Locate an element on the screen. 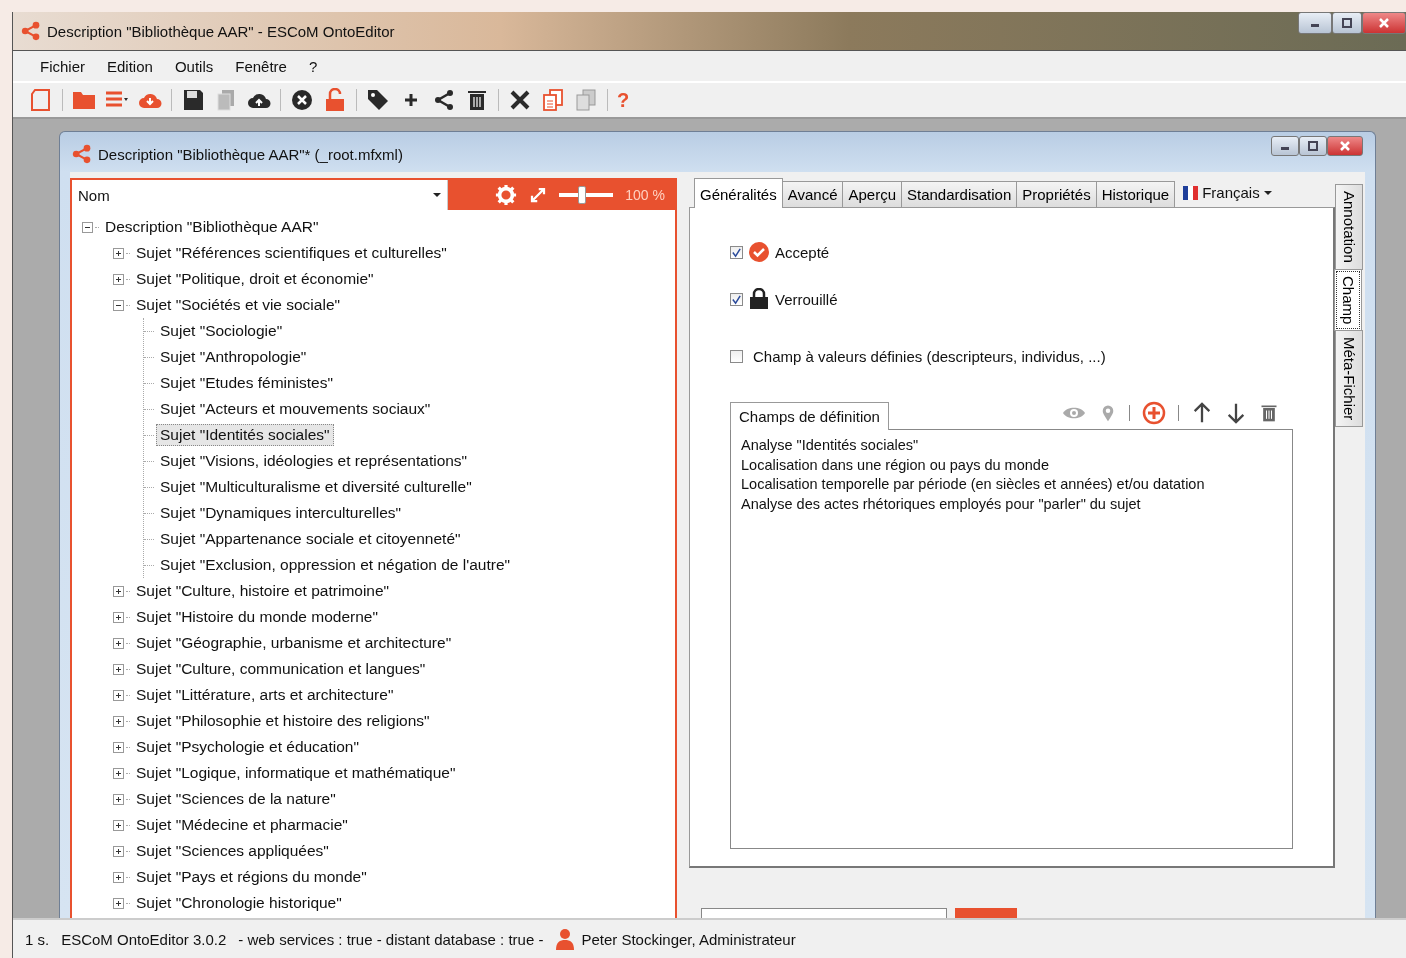 This screenshot has width=1406, height=958. tree-item: Sujet "Philosophie et histoire des religions" is located at coordinates (283, 721).